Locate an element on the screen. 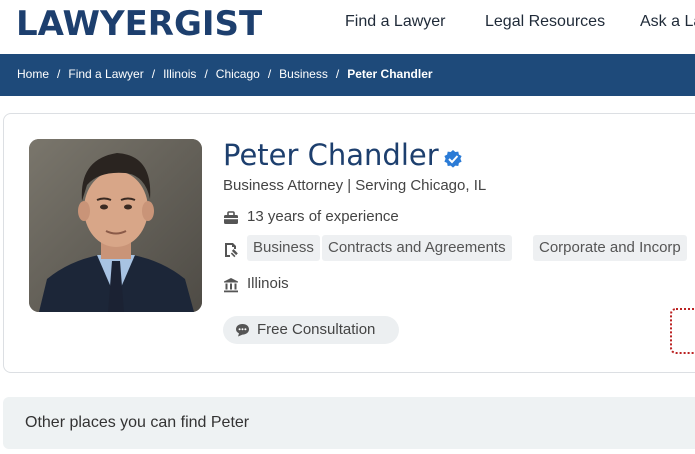 This screenshot has width=695, height=454. experience-text: 13 years of experience is located at coordinates (323, 216).